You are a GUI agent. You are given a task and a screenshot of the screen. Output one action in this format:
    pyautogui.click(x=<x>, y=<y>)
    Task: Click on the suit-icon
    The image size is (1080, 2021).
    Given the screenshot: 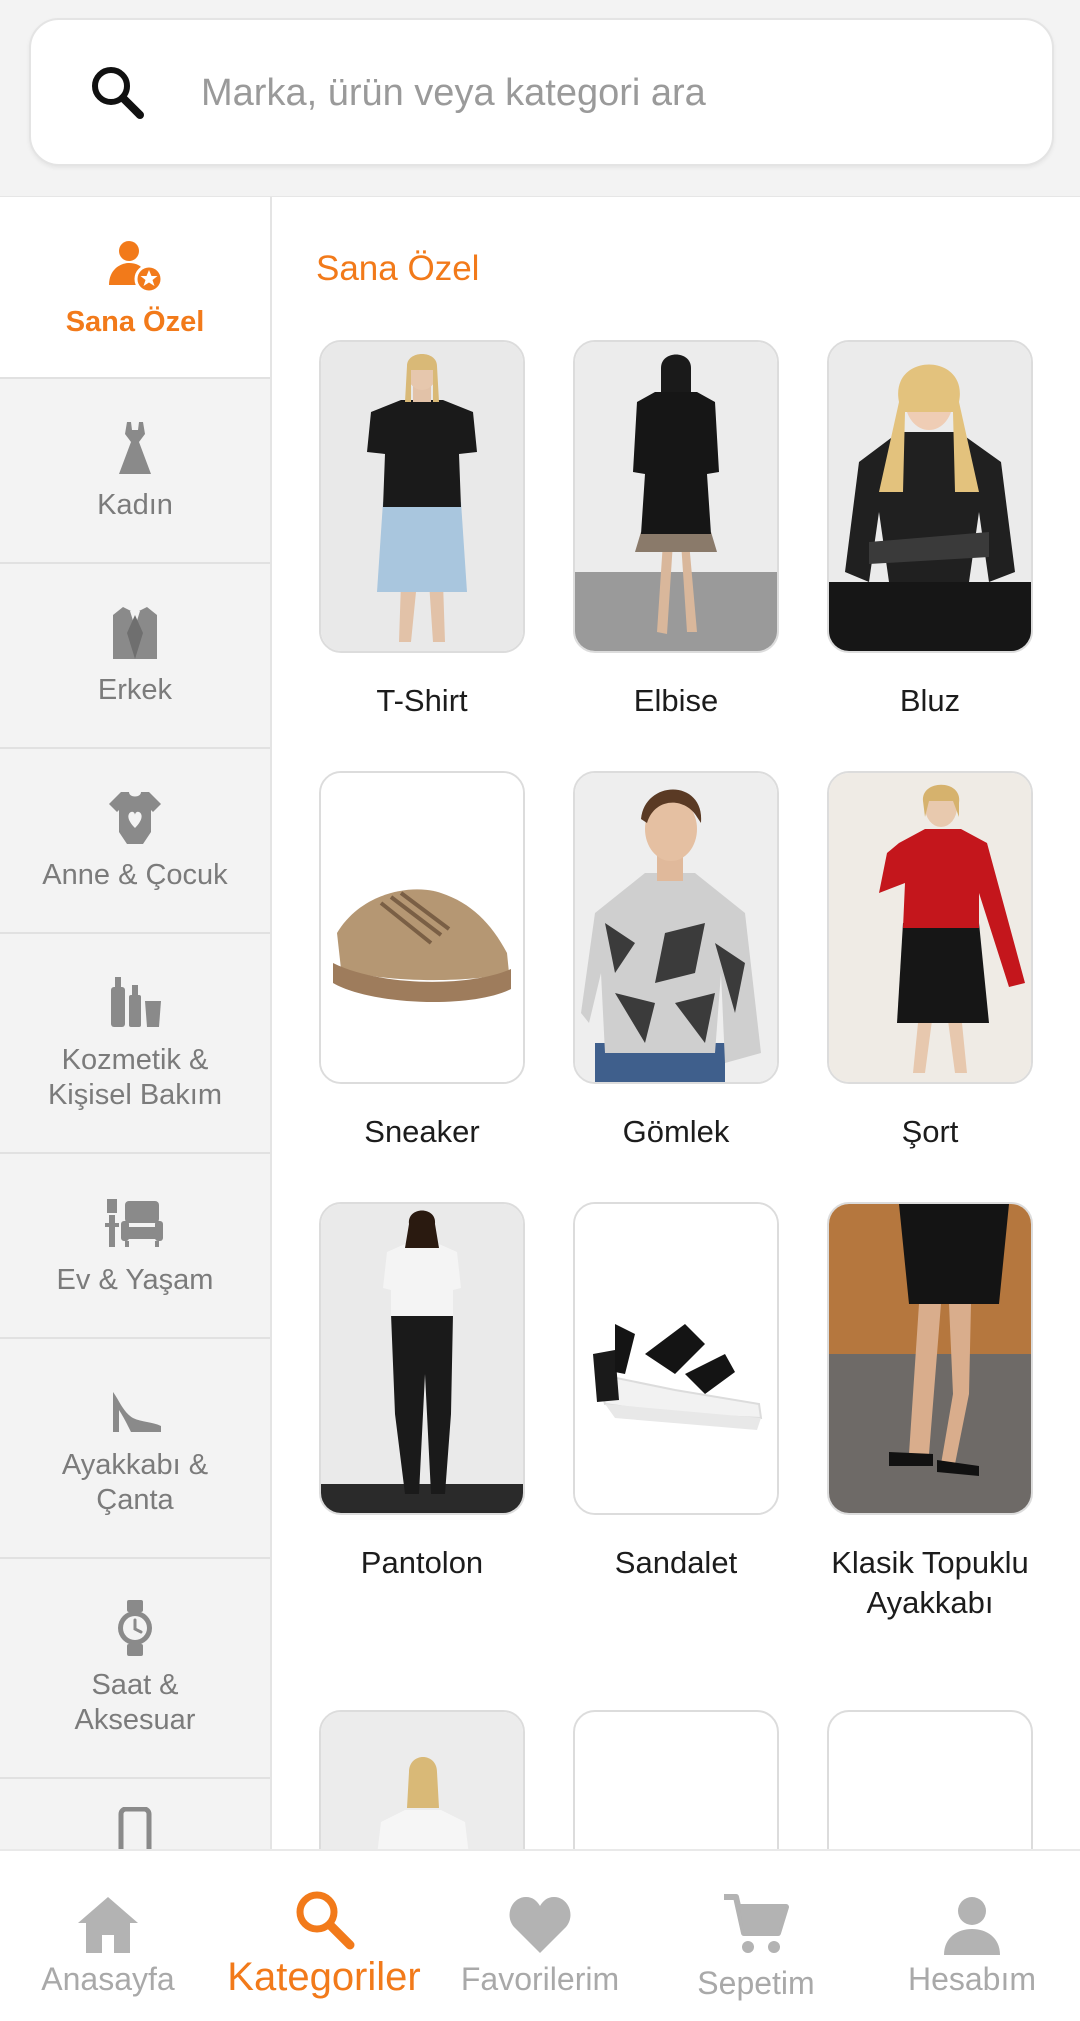 What is the action you would take?
    pyautogui.click(x=135, y=633)
    